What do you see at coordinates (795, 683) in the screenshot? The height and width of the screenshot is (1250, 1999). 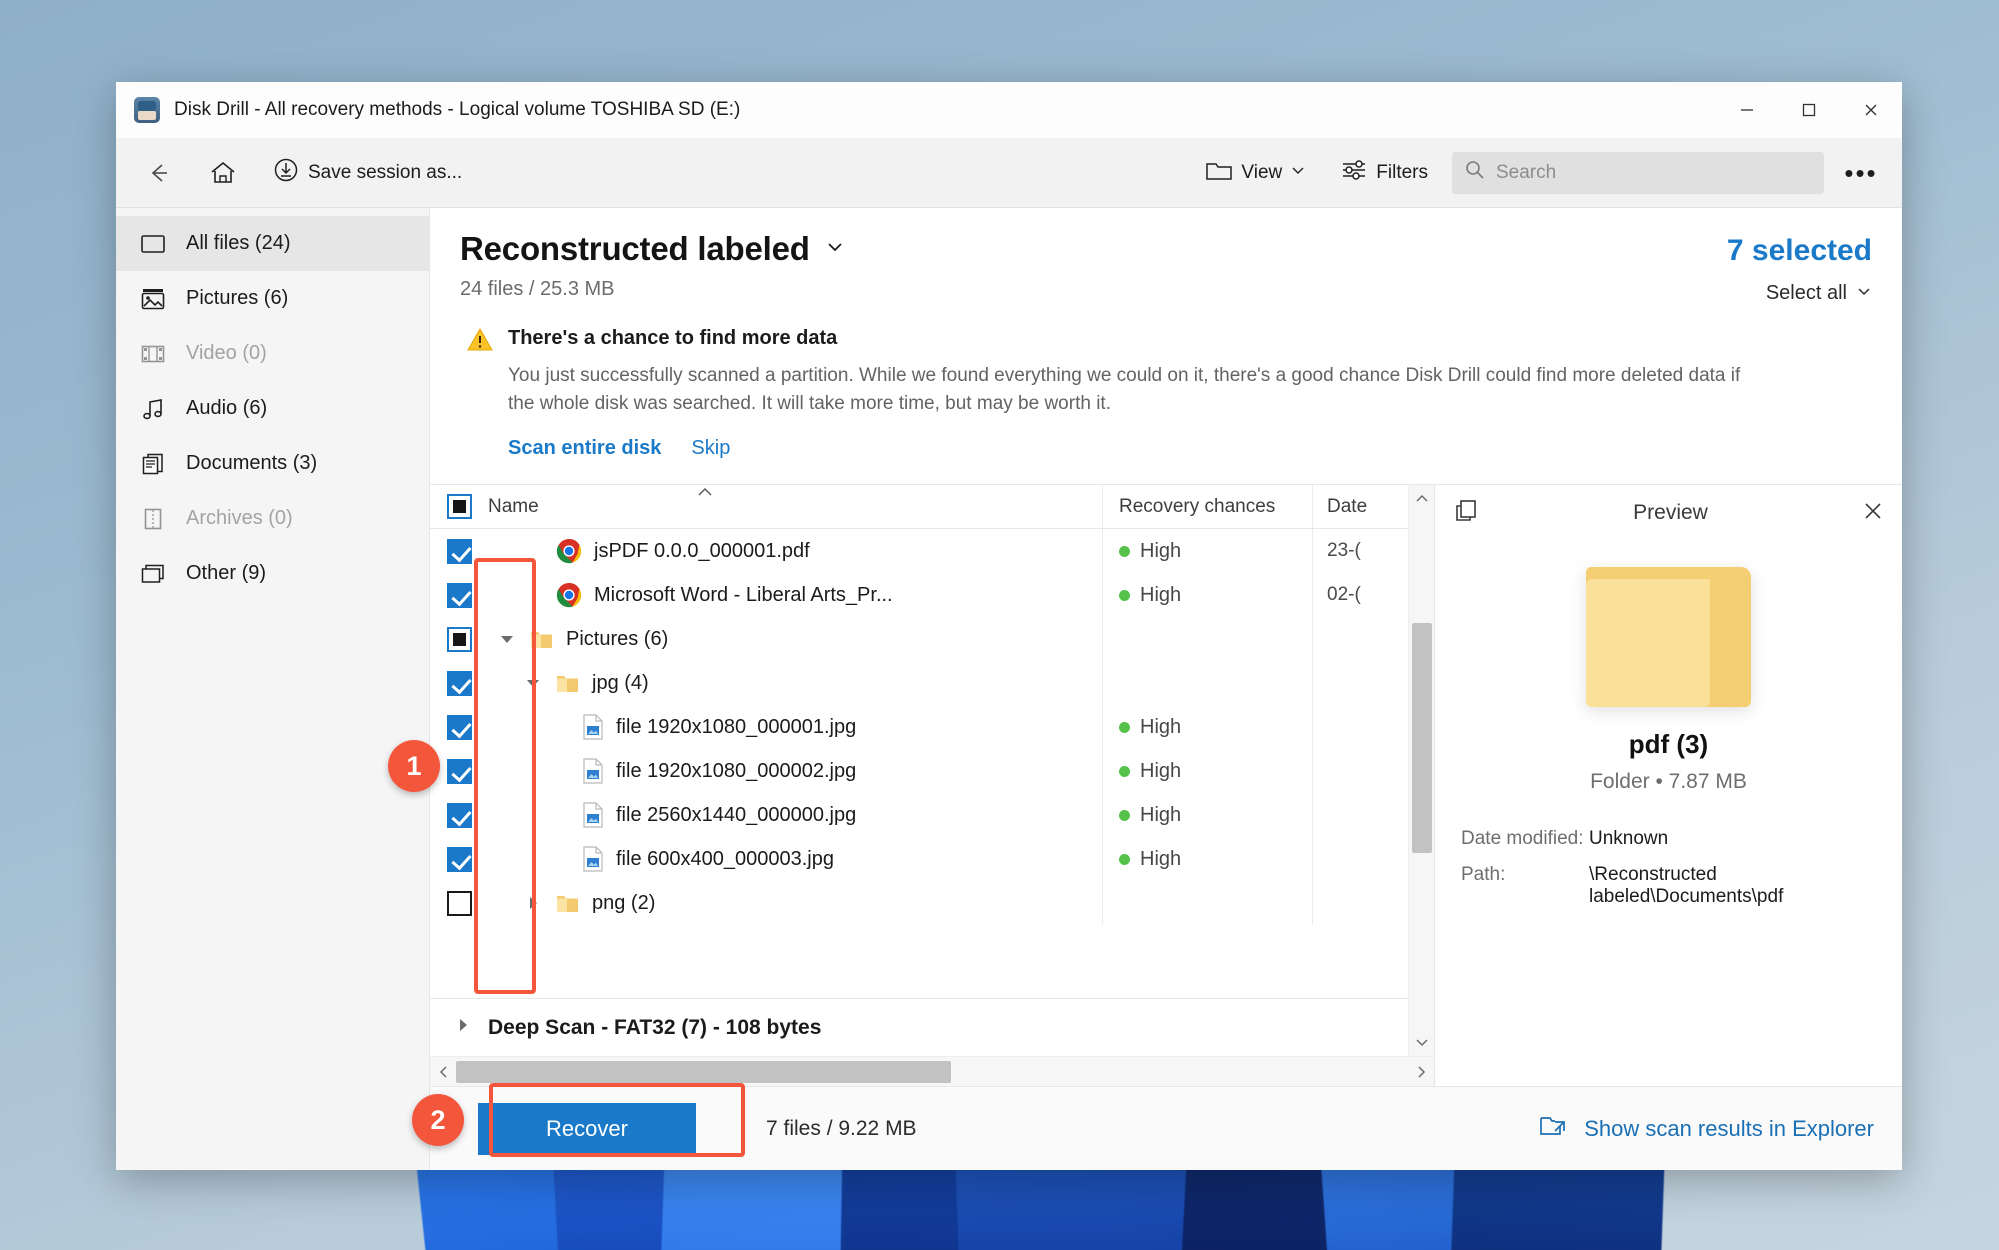 I see `row-name-cell: jpg (4)` at bounding box center [795, 683].